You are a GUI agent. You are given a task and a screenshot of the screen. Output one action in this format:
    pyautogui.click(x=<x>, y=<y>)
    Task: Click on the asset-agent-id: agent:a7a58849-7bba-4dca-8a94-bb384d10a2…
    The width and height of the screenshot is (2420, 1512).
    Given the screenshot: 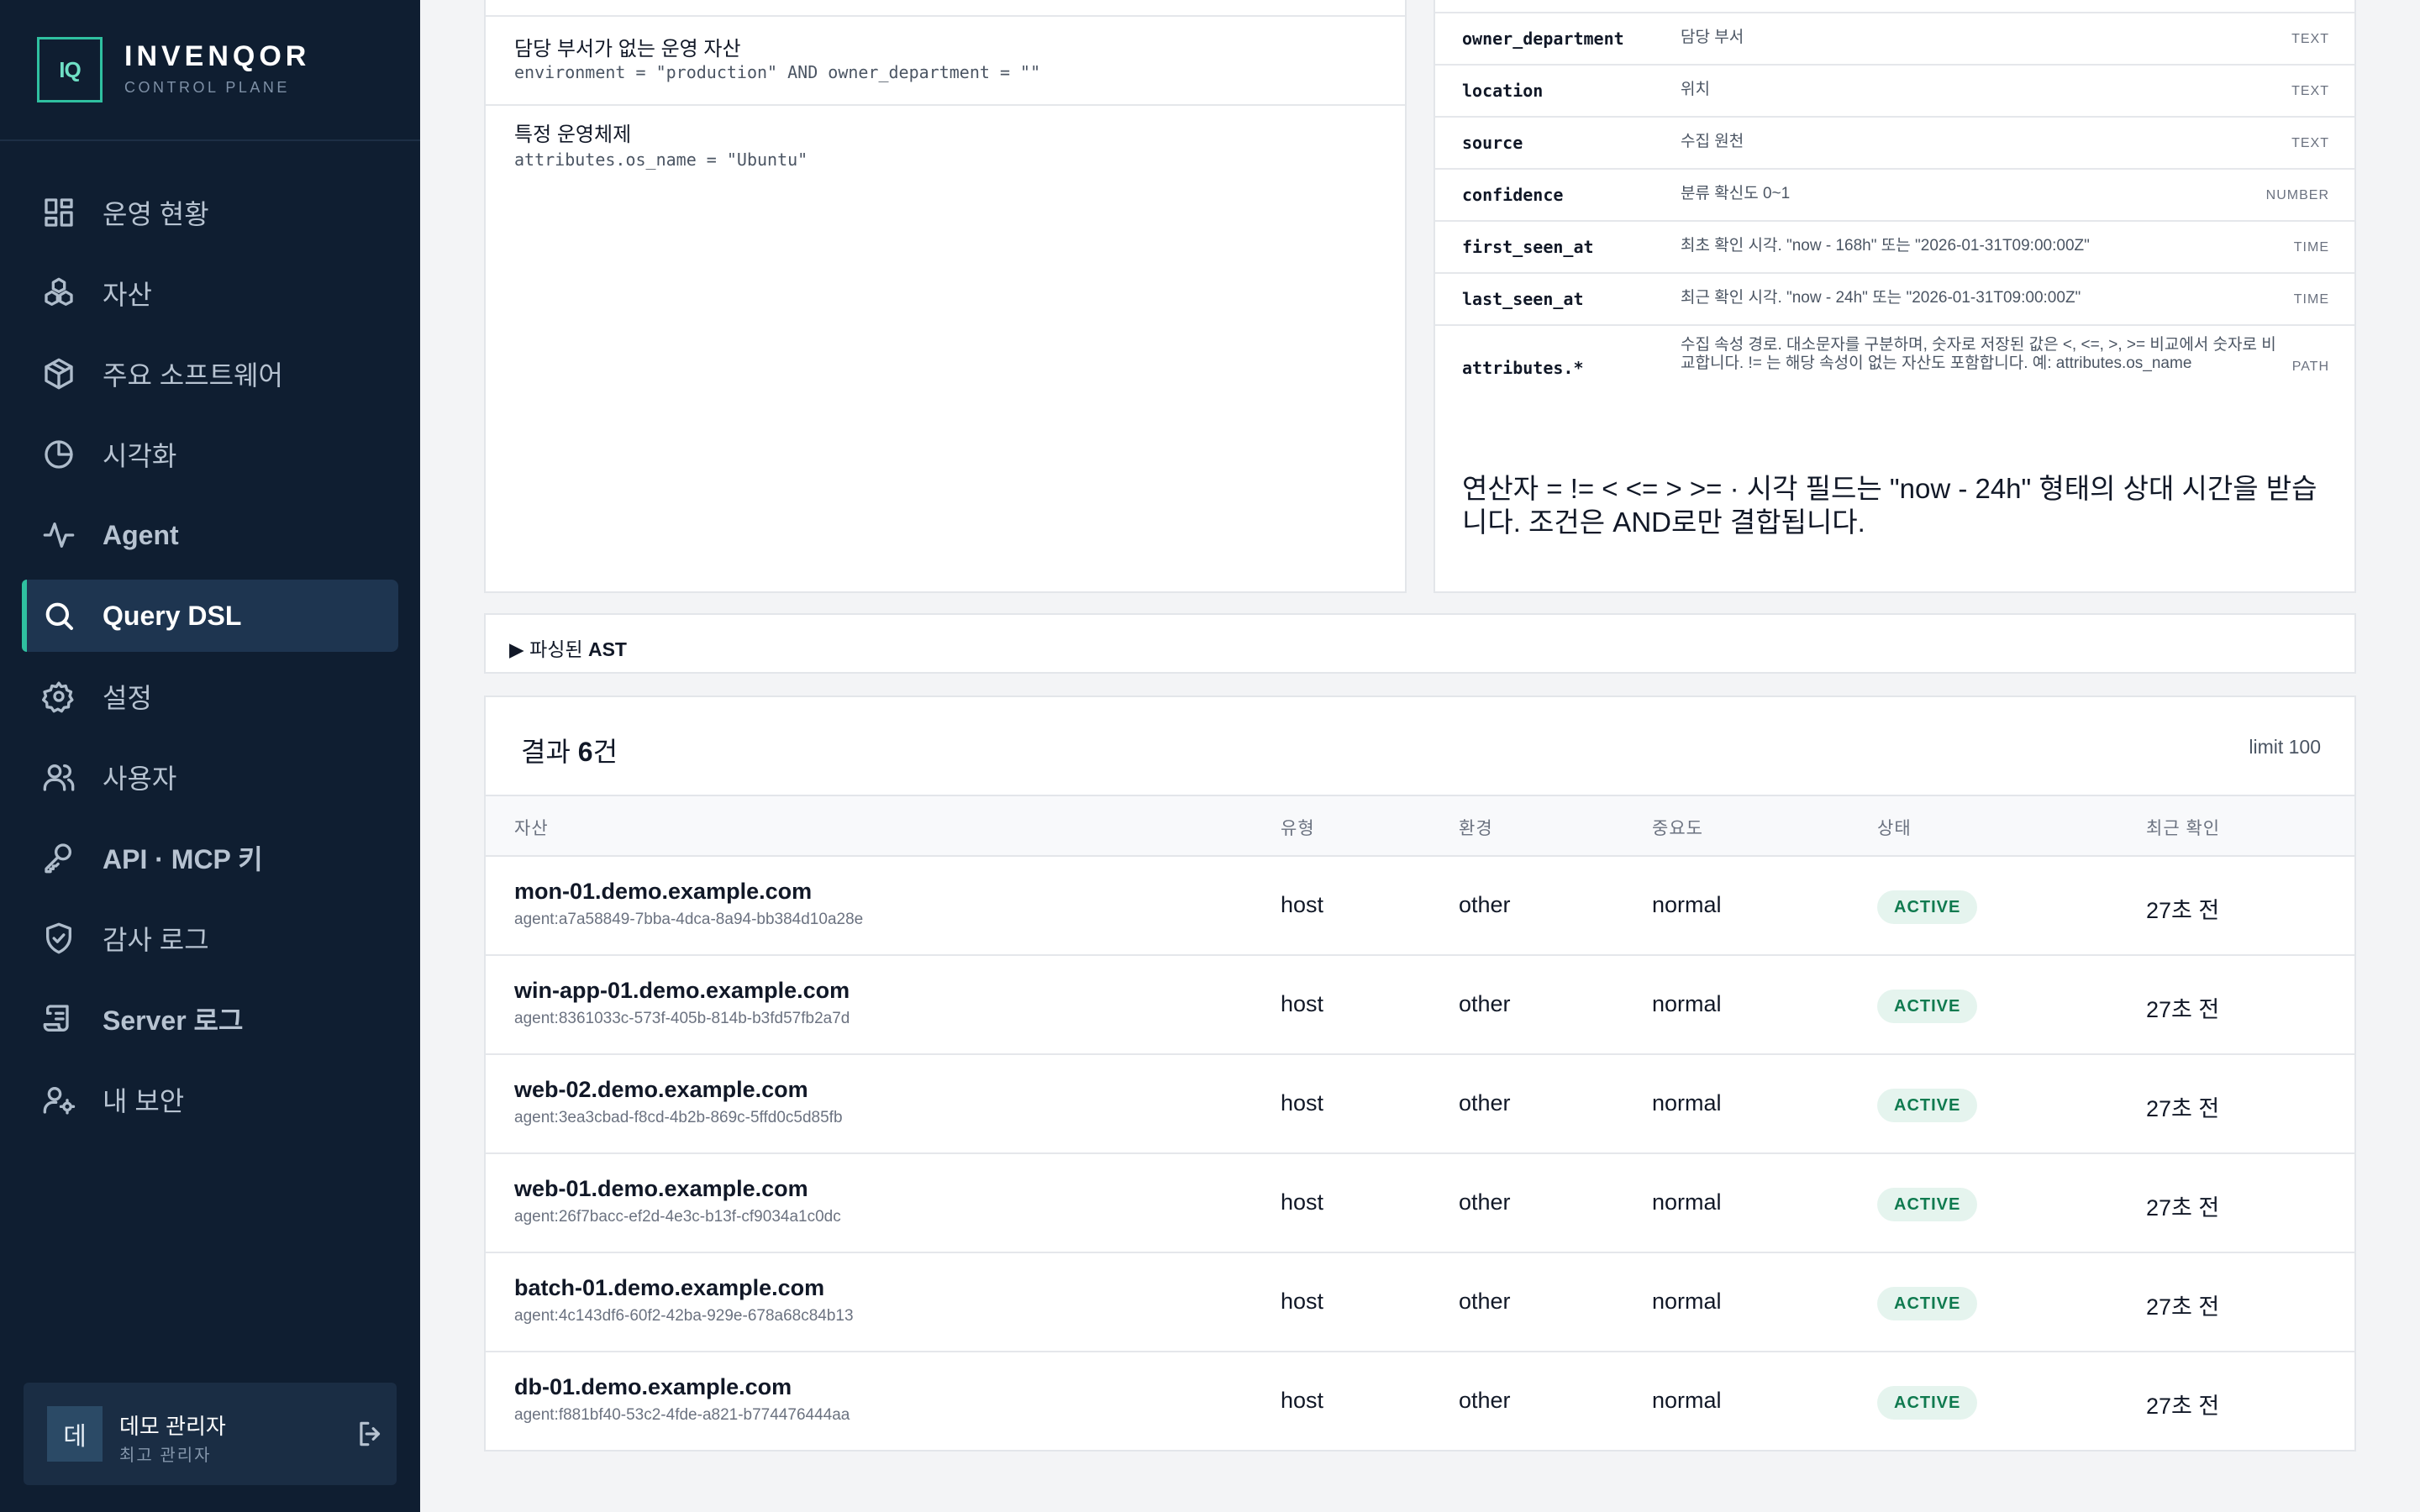 What is the action you would take?
    pyautogui.click(x=689, y=919)
    